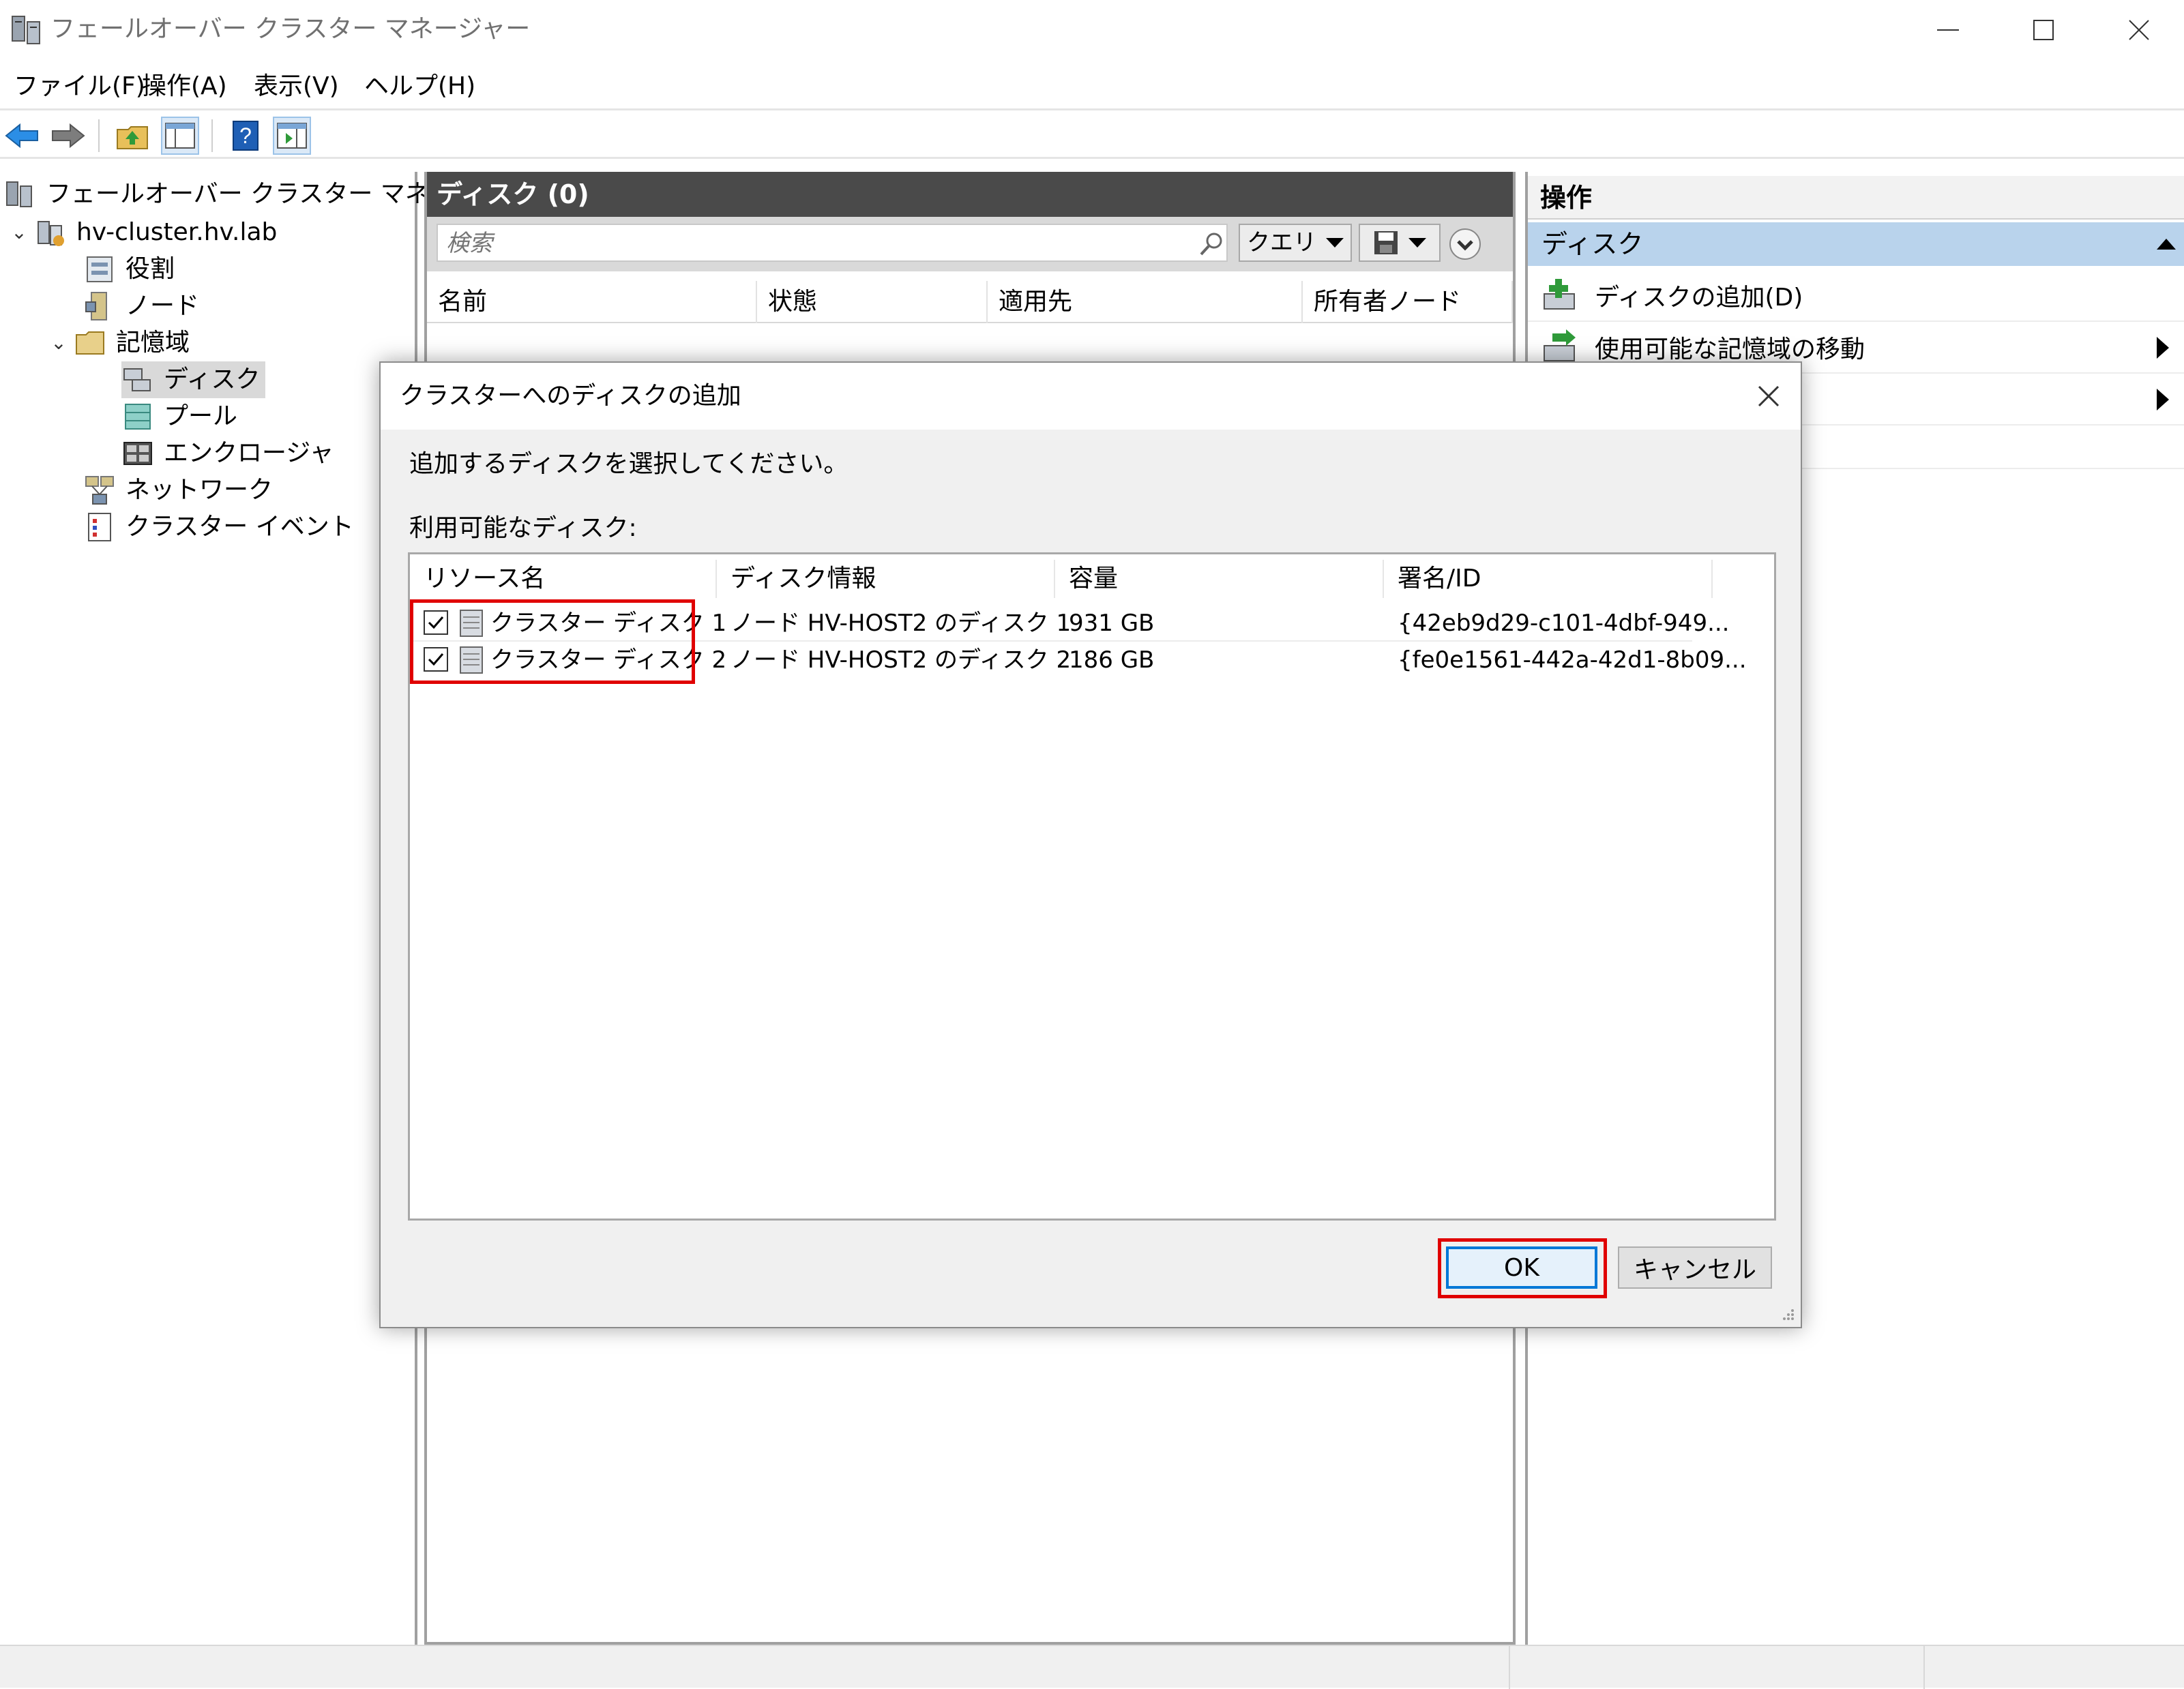  What do you see at coordinates (901, 623) in the screenshot?
I see `disk-info: ノード HV-HOST2 のディスク 1` at bounding box center [901, 623].